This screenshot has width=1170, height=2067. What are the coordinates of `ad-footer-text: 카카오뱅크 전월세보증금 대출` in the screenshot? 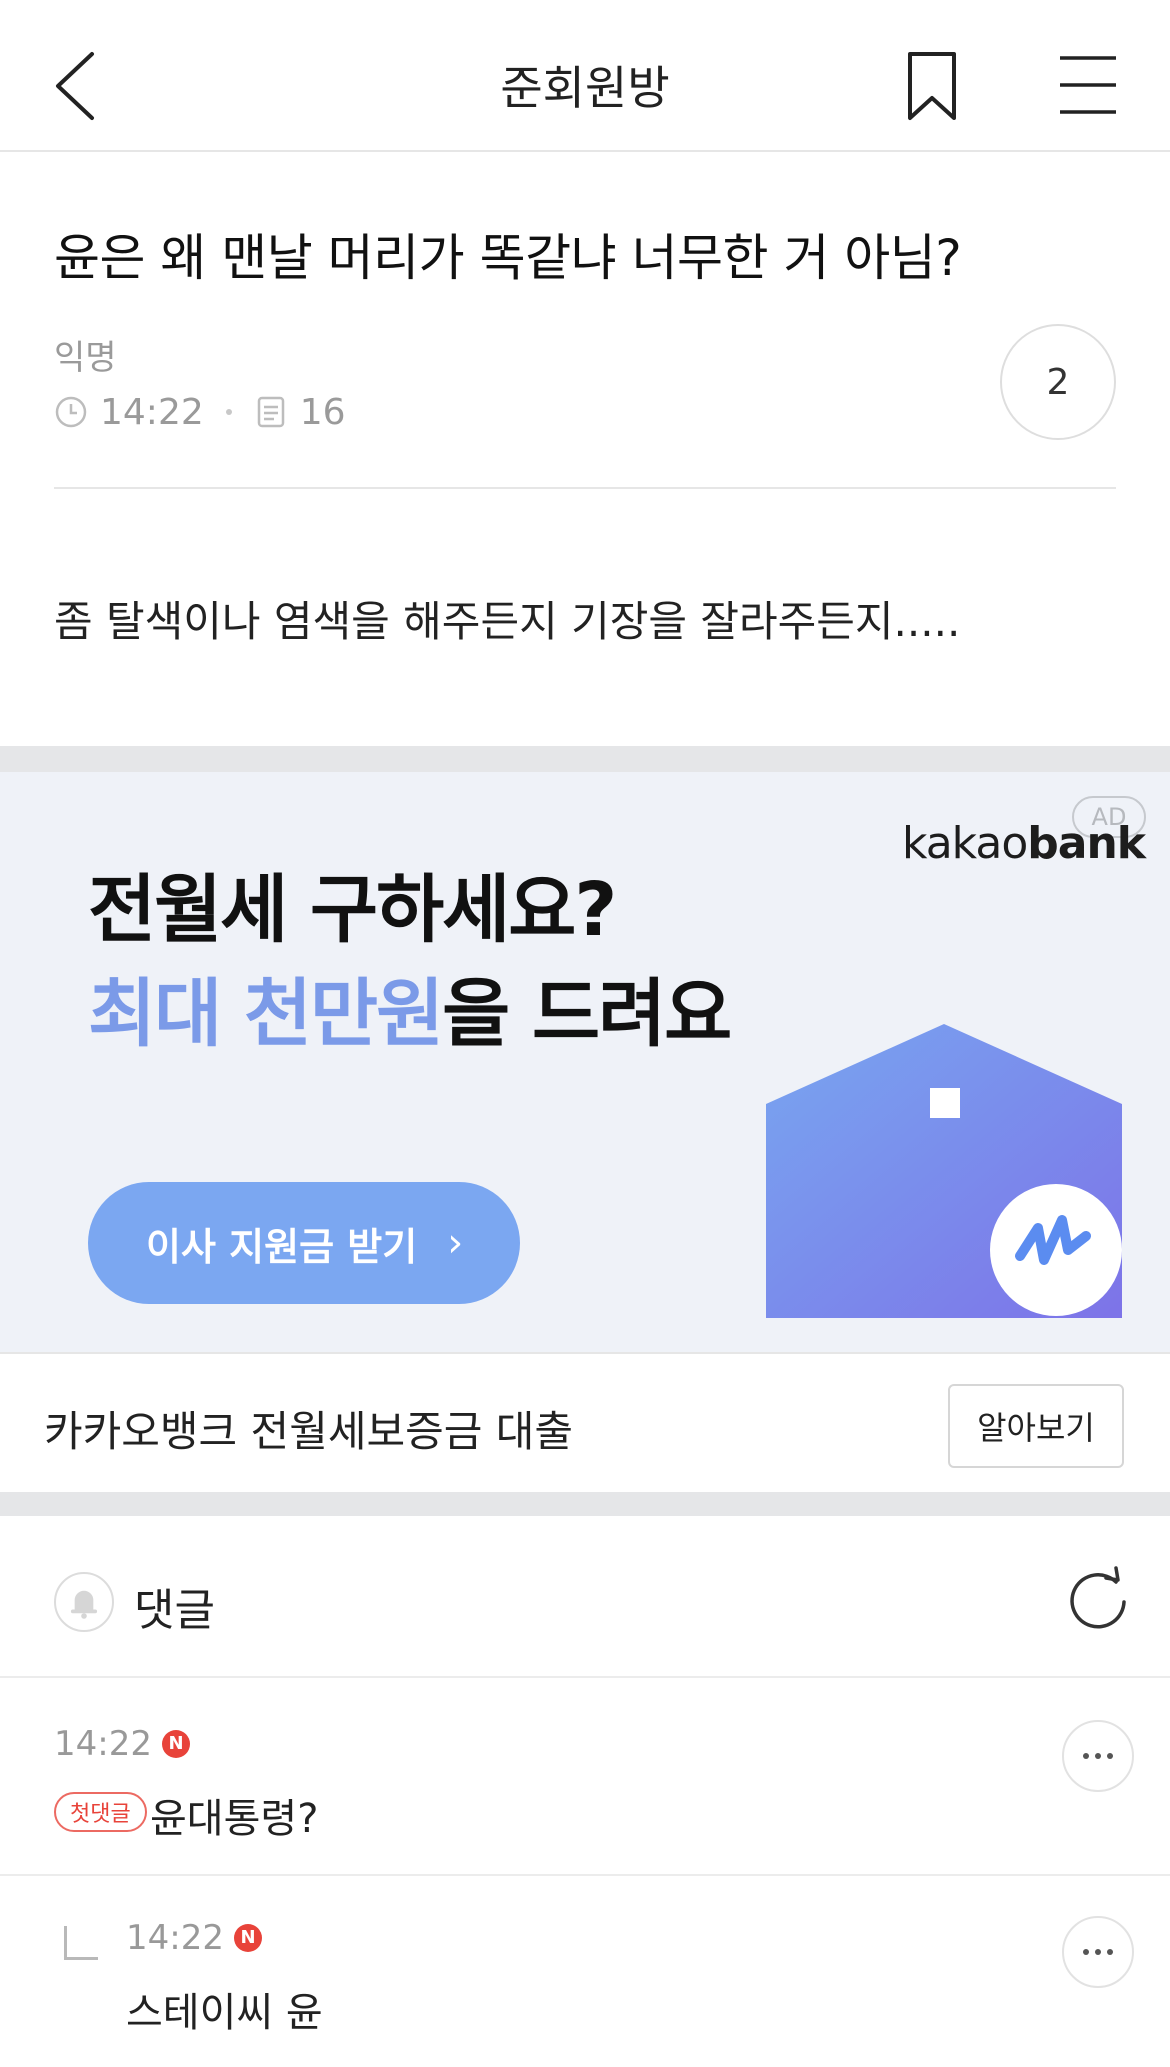 It's located at (308, 1428).